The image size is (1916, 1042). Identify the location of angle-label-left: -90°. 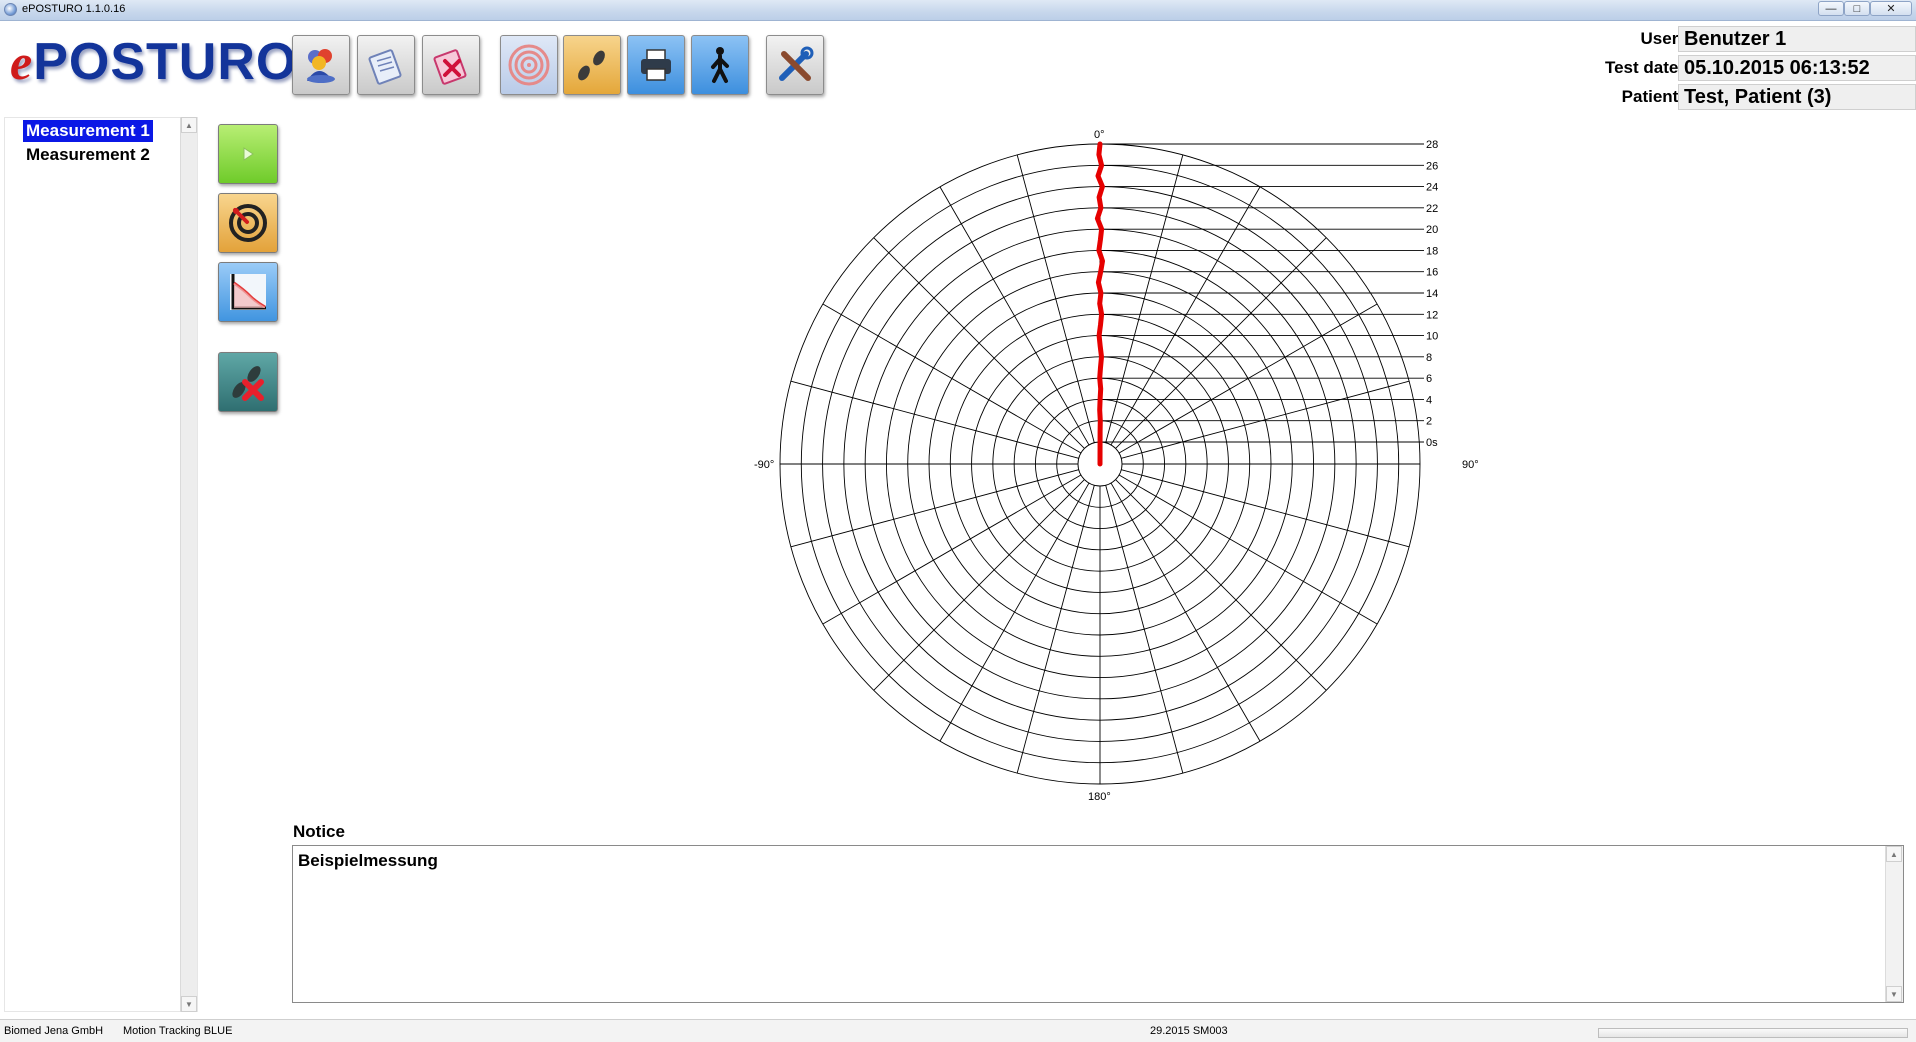
(764, 465).